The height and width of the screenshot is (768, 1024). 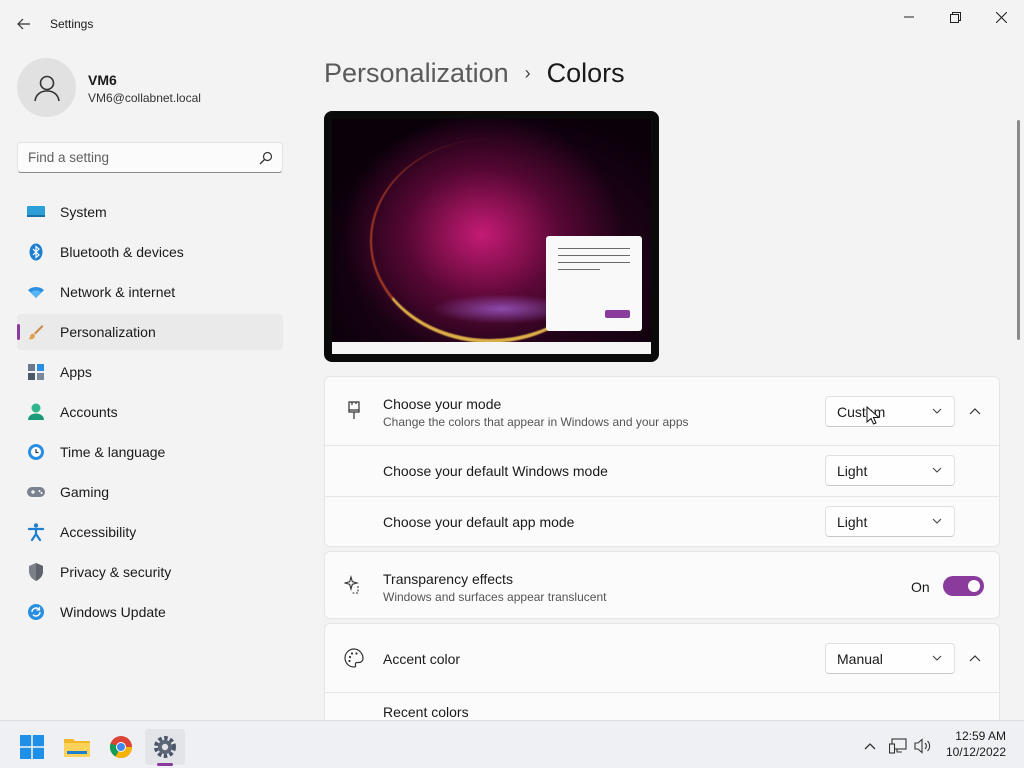 I want to click on sidebar-item-windows-update: Windows Update, so click(x=150, y=612).